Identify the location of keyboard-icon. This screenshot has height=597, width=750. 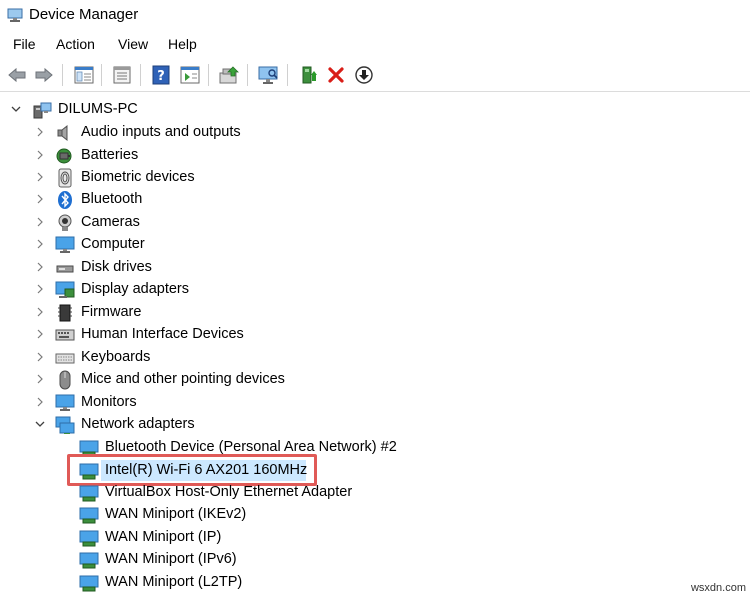
(65, 358).